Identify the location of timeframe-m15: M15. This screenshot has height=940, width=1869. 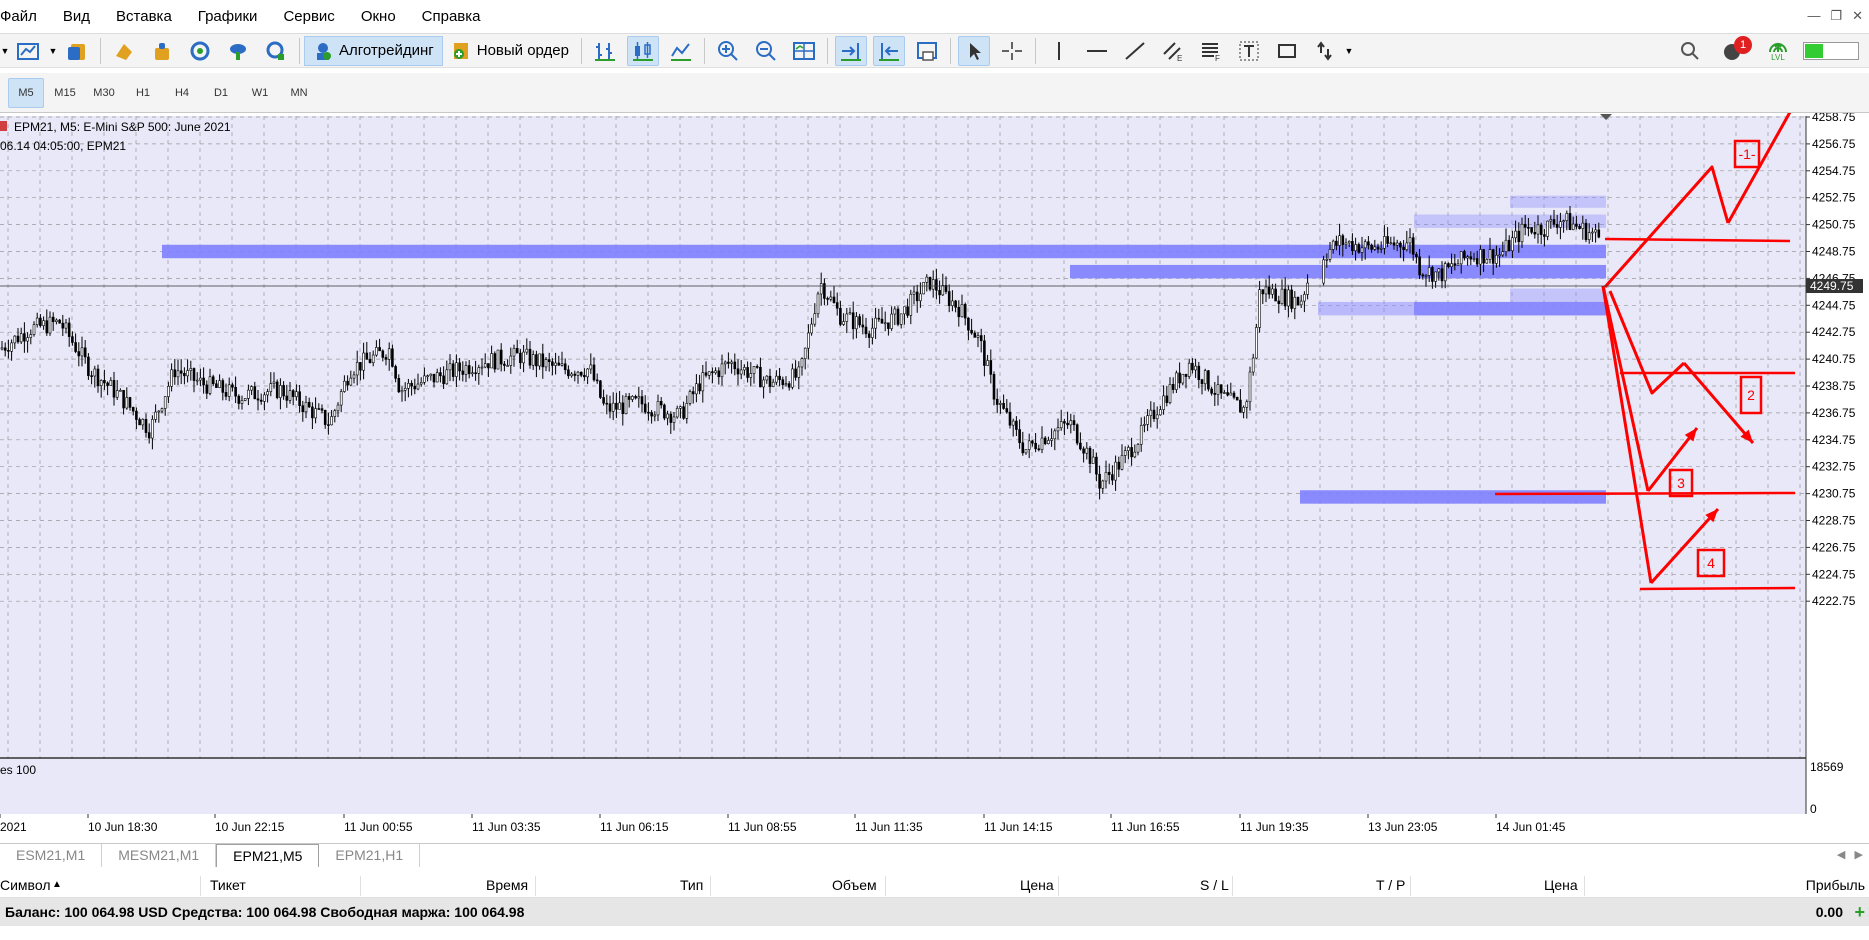
(65, 93).